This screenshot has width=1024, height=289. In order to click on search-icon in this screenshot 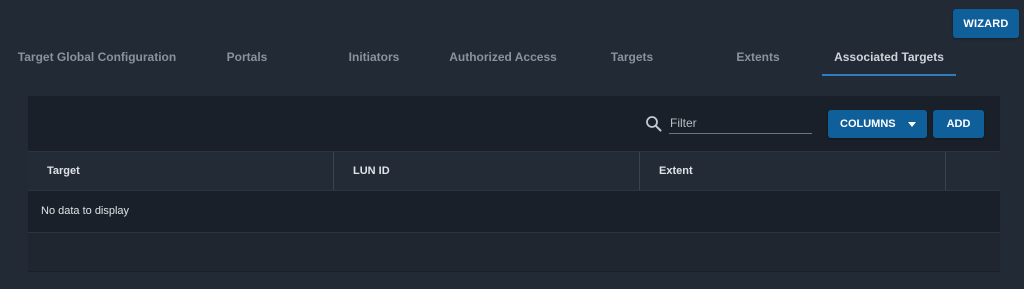, I will do `click(654, 124)`.